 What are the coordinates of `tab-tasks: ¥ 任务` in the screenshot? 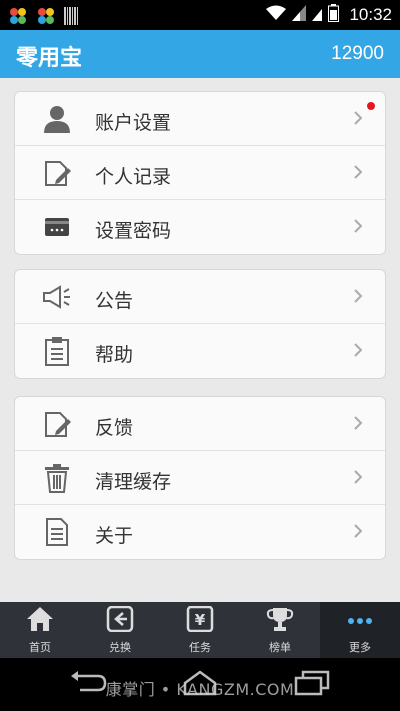 It's located at (200, 630).